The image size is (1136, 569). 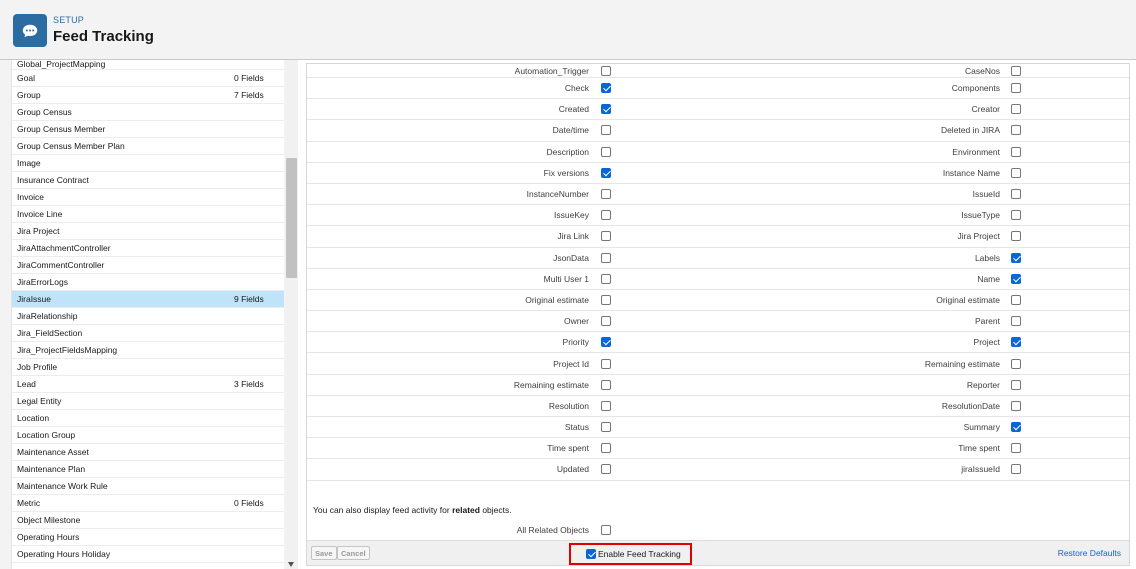 I want to click on list-item: Location, so click(x=148, y=418).